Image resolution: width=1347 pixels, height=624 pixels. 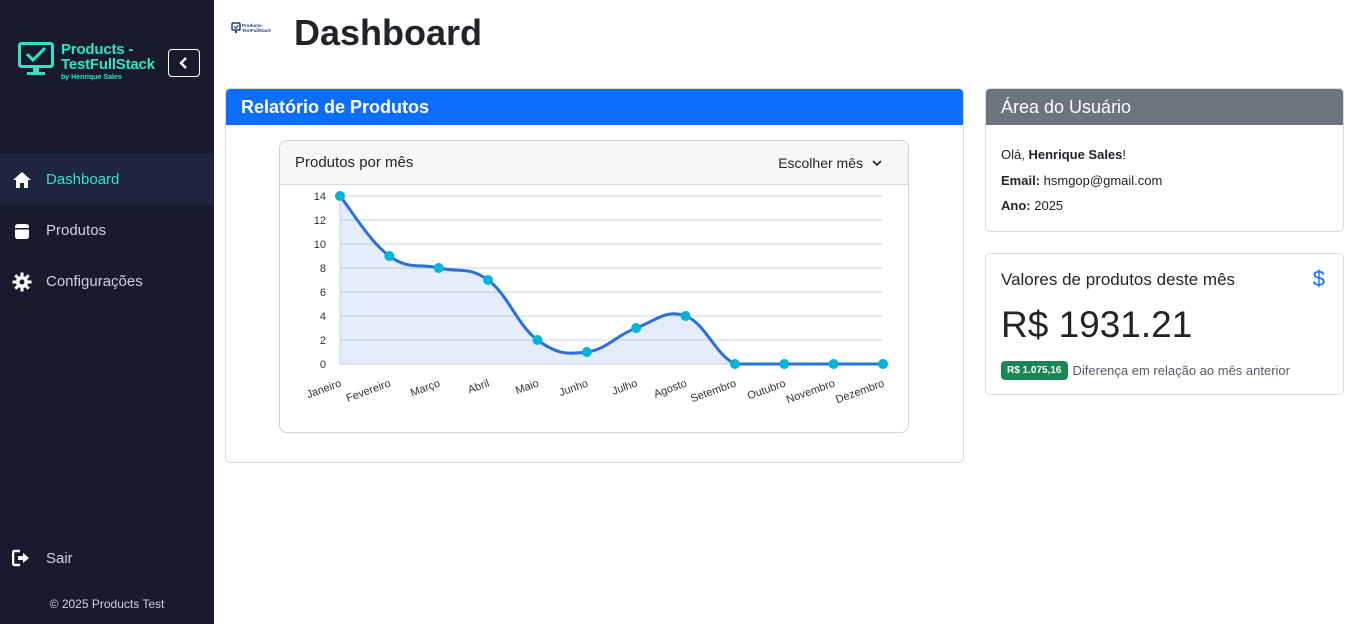 I want to click on x-tick-label: Outubro, so click(x=766, y=390).